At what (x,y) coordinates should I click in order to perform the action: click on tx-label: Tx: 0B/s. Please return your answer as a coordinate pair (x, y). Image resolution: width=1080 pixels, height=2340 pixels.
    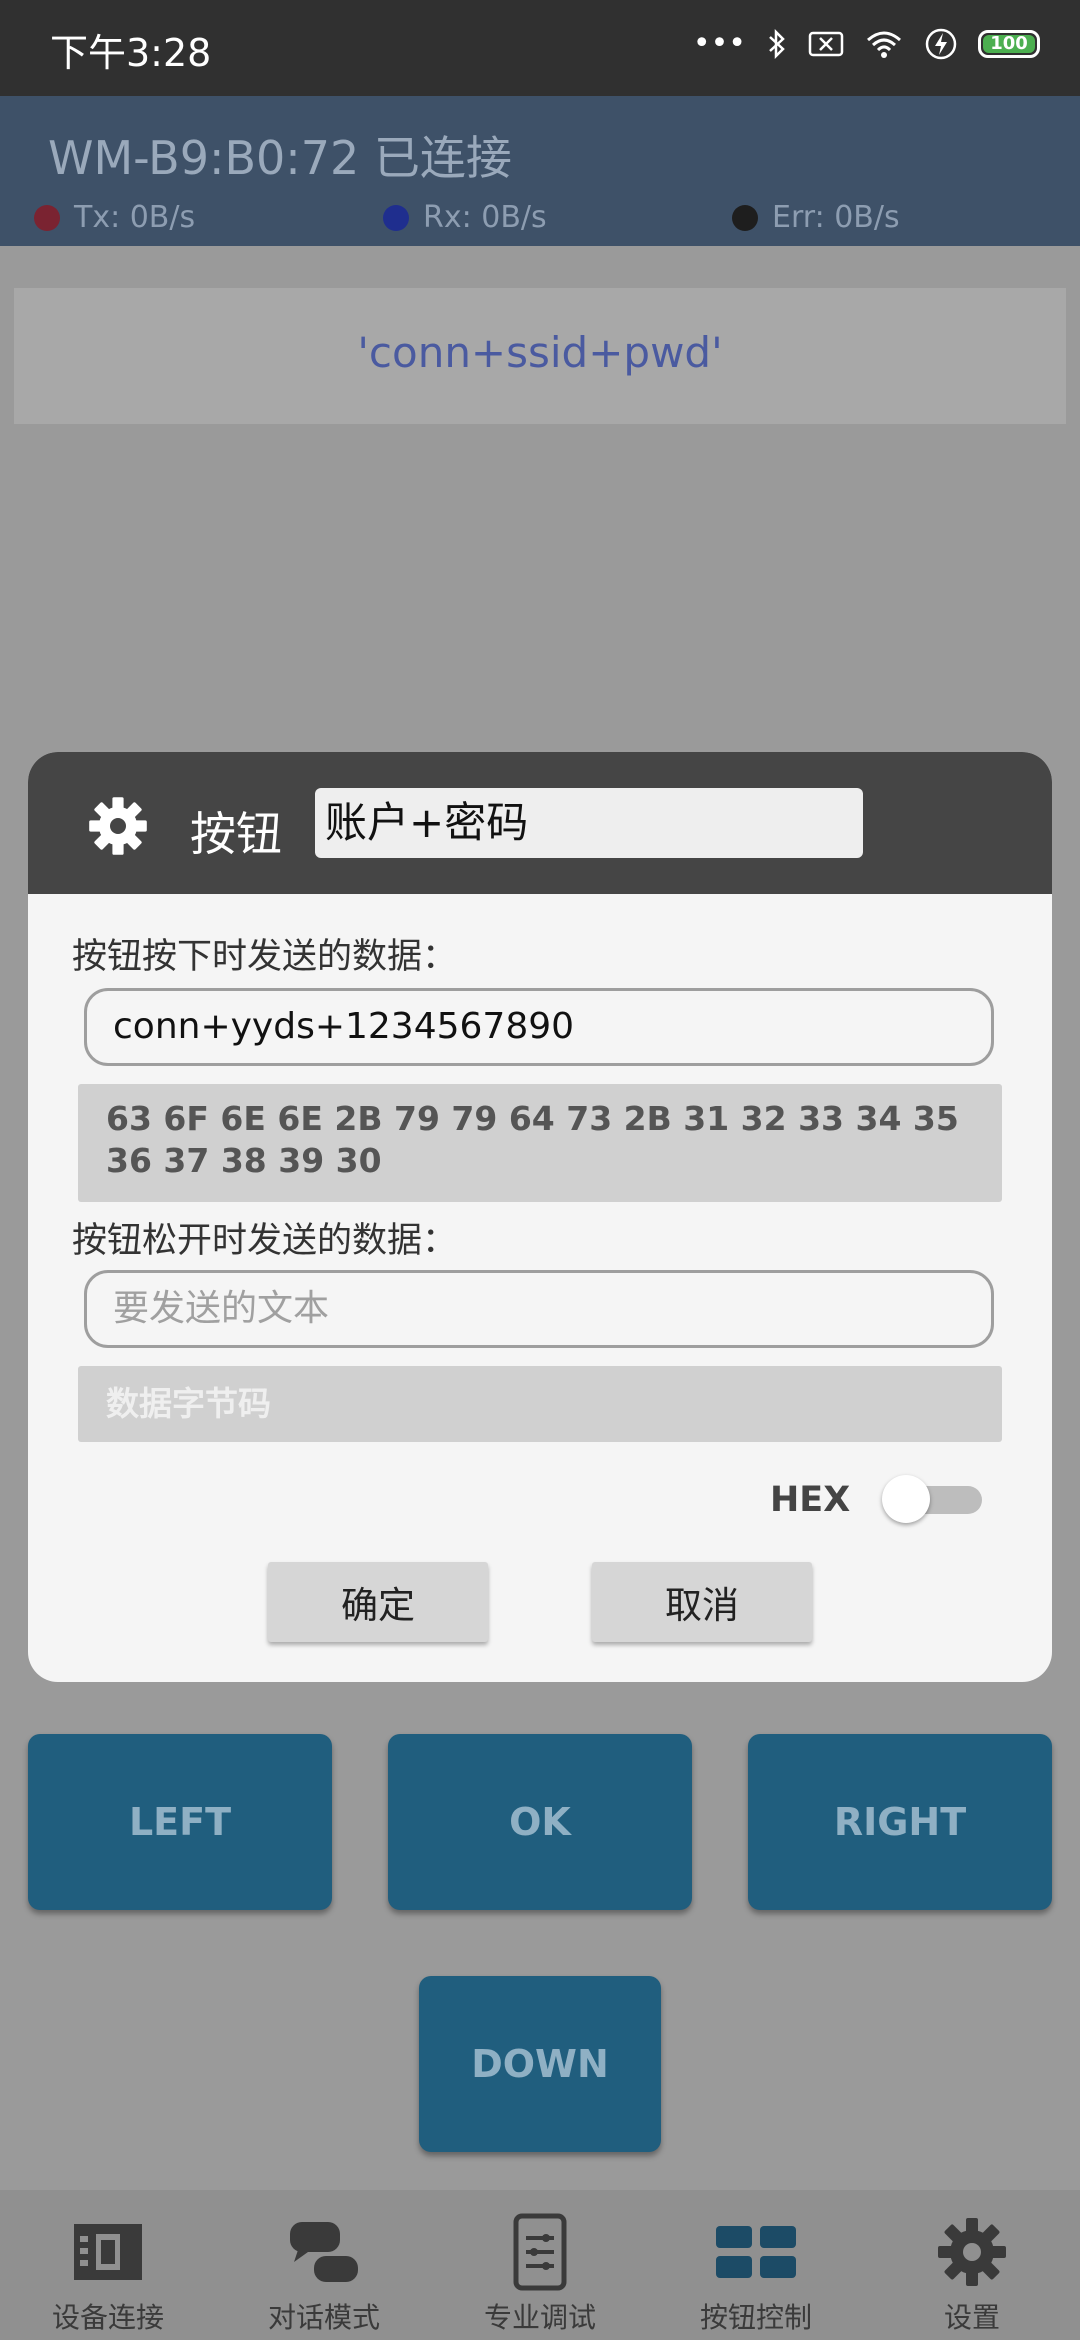
    Looking at the image, I should click on (135, 217).